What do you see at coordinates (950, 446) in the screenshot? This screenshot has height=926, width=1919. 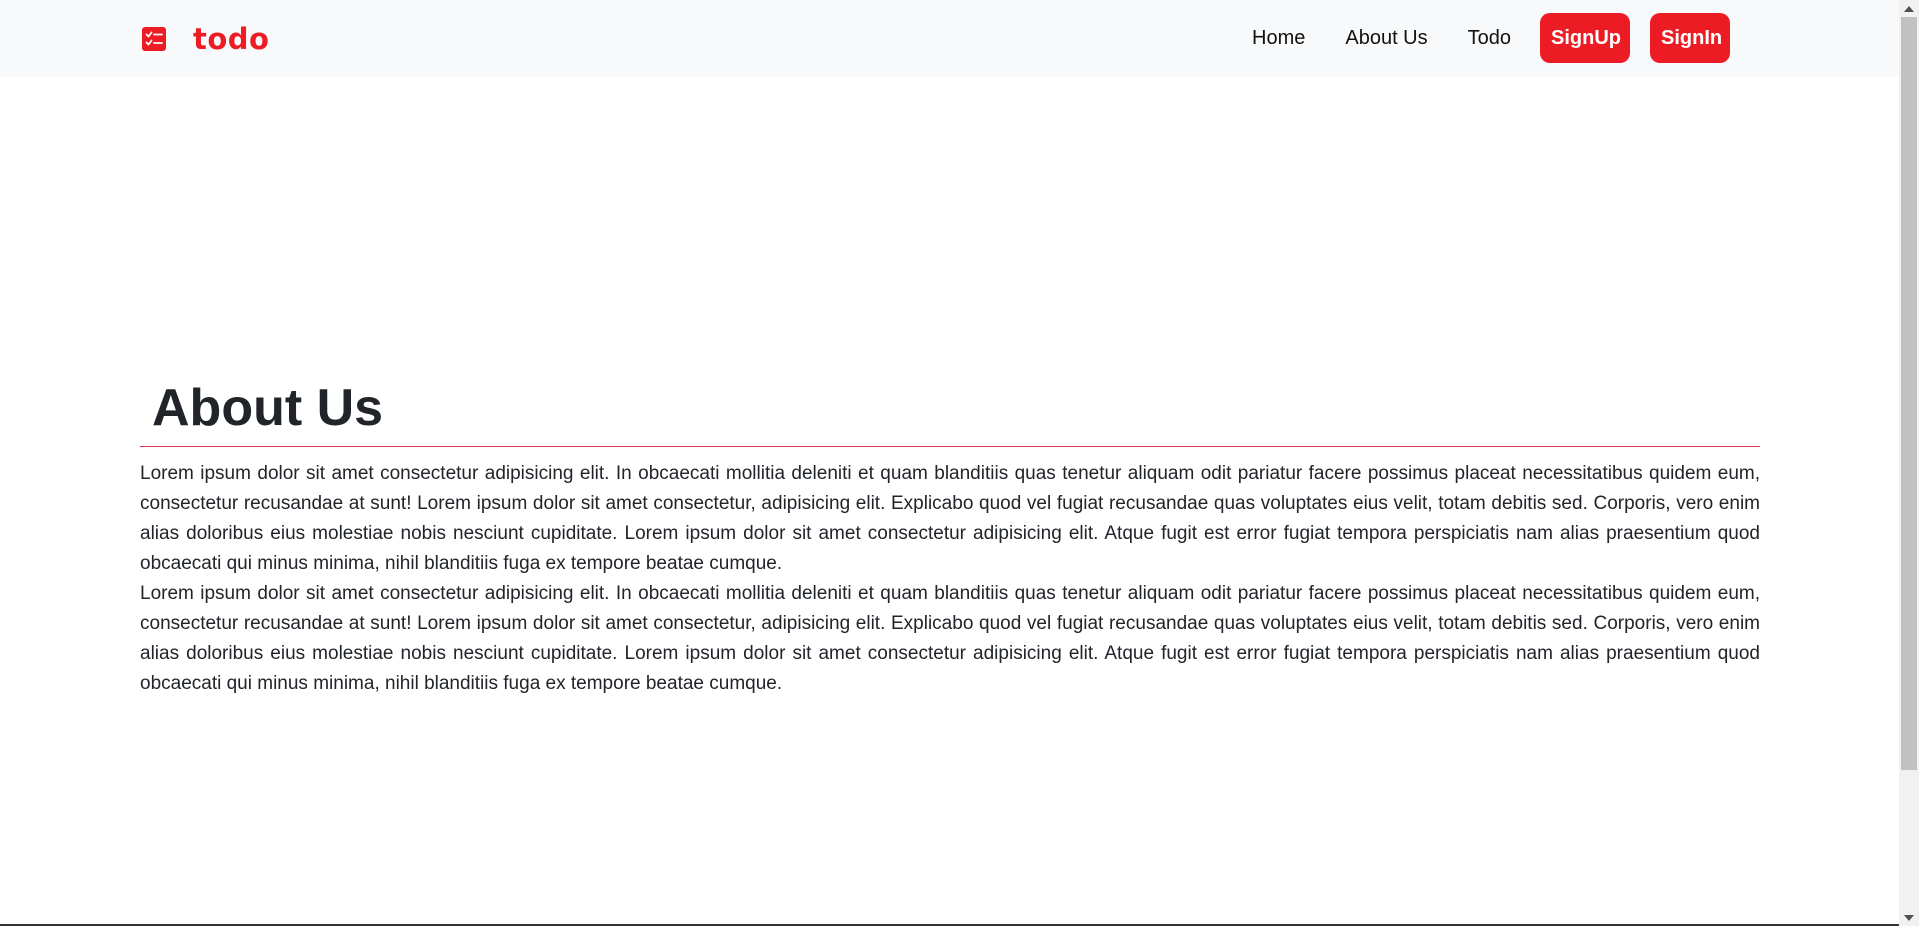 I see `title-divider` at bounding box center [950, 446].